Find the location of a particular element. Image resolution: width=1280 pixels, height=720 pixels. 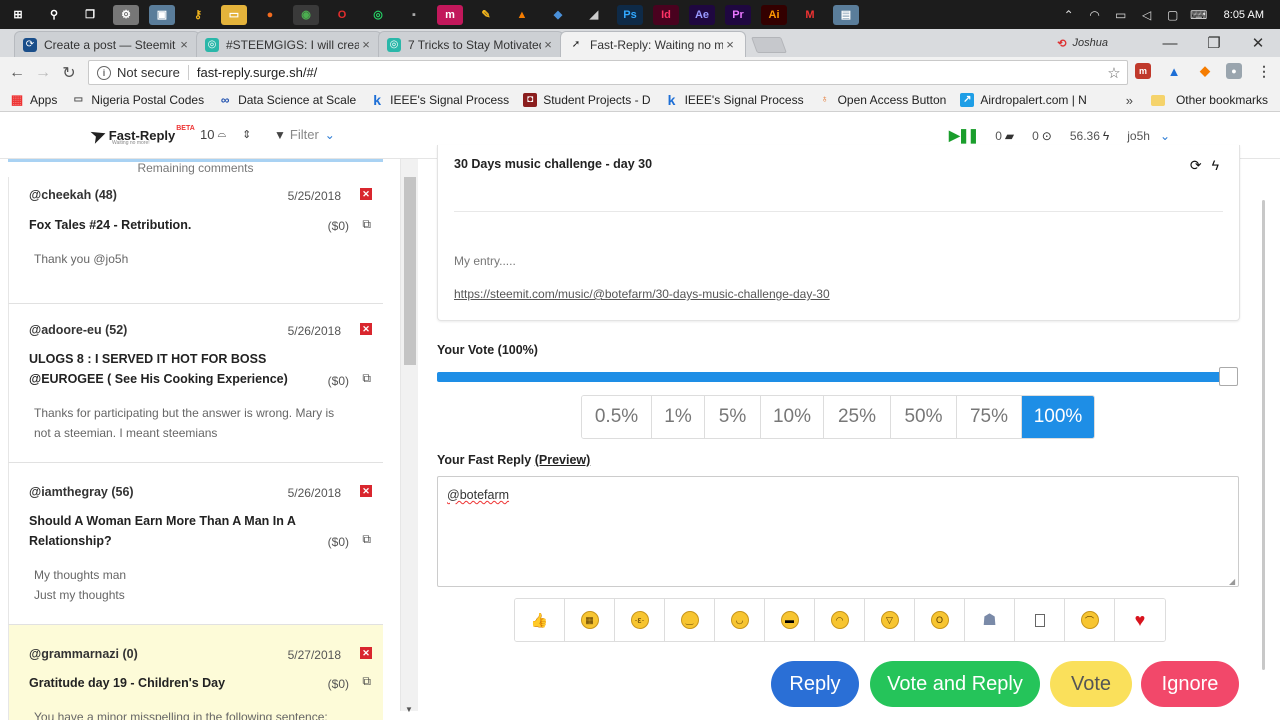

app-window-icon: ▤ is located at coordinates (846, 14).